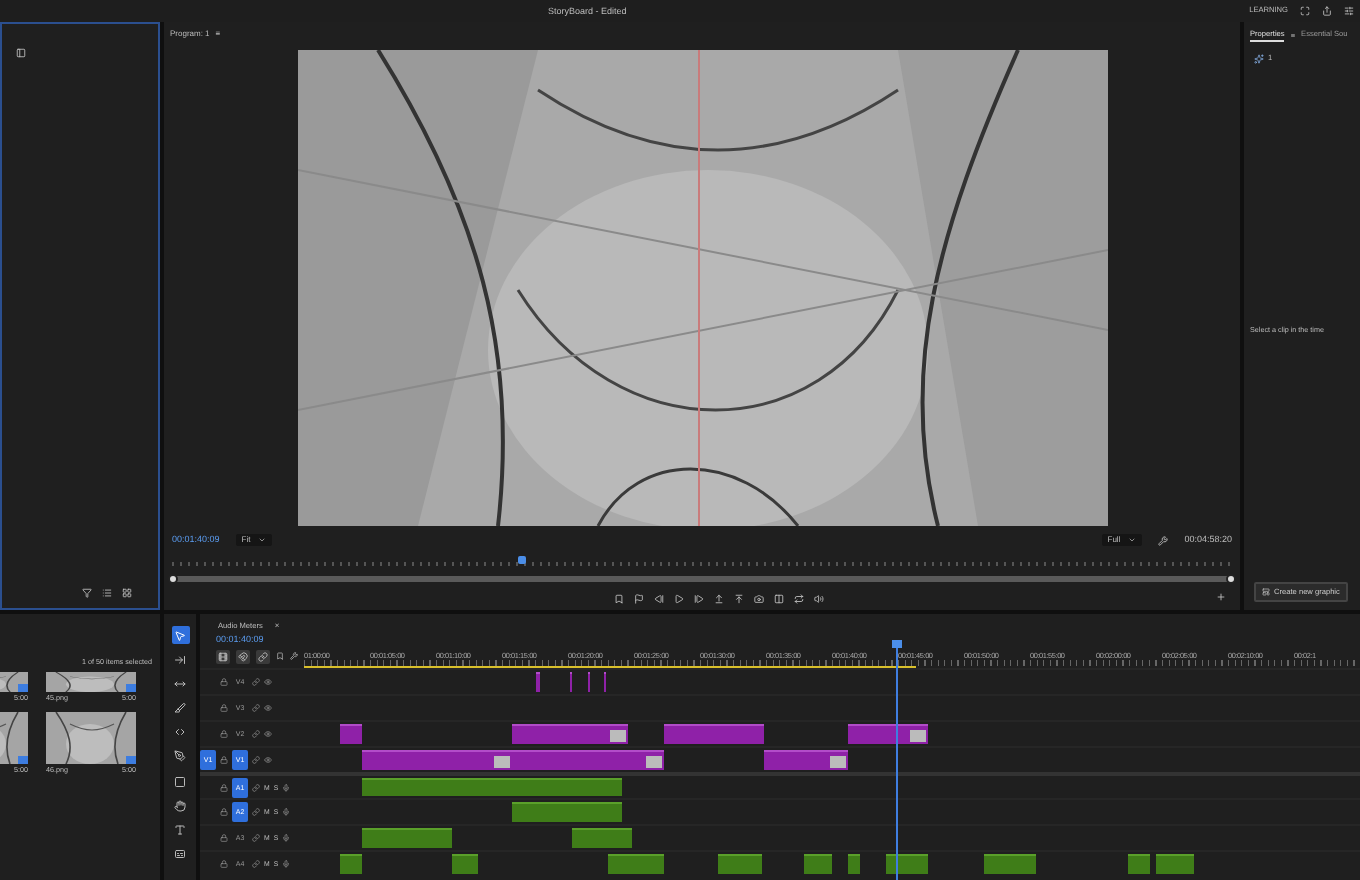 The image size is (1360, 880). I want to click on pen-button, so click(180, 756).